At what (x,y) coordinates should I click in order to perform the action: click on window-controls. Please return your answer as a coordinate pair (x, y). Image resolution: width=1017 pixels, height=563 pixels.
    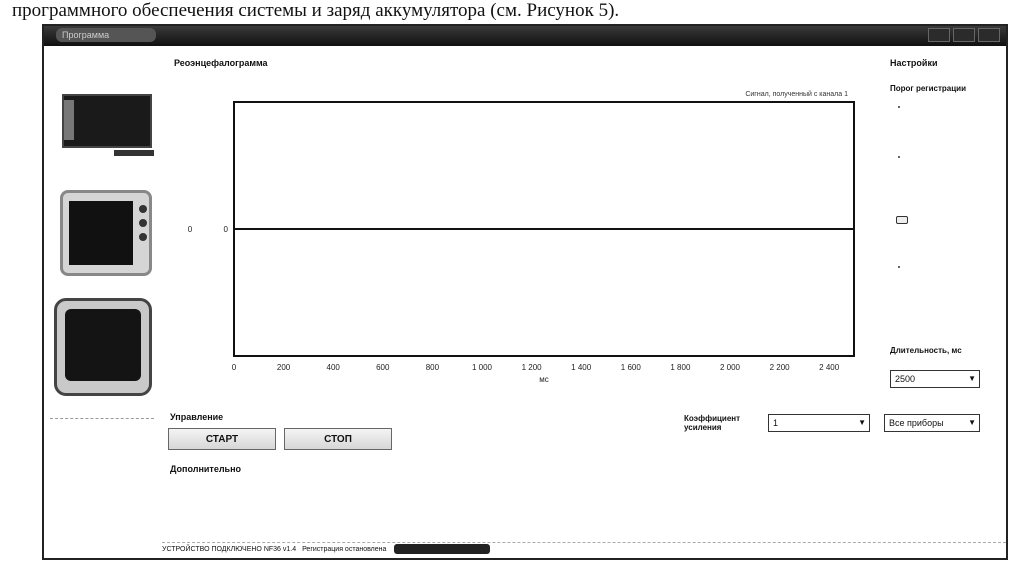
    Looking at the image, I should click on (964, 35).